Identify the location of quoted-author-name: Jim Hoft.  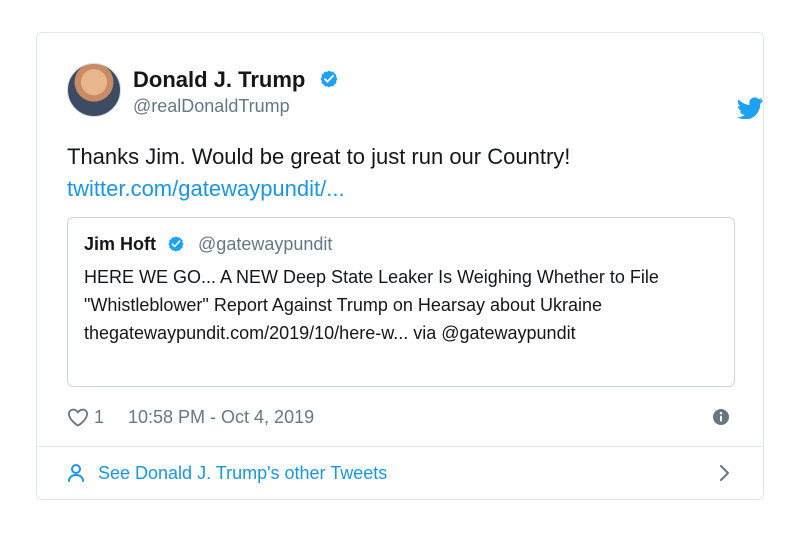
(120, 244).